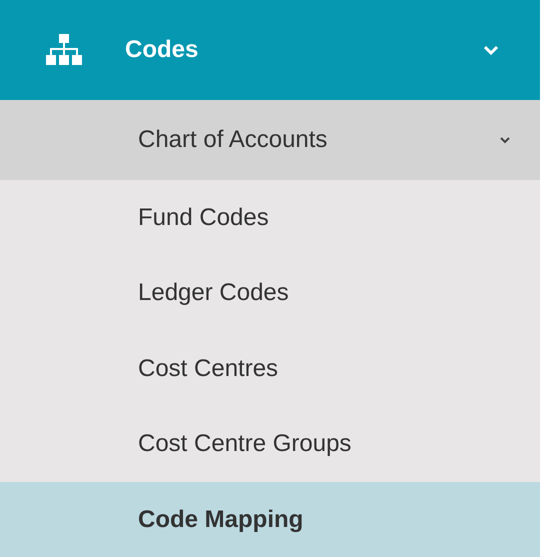 The image size is (548, 557). Describe the element at coordinates (162, 50) in the screenshot. I see `menu-title: Codes` at that location.